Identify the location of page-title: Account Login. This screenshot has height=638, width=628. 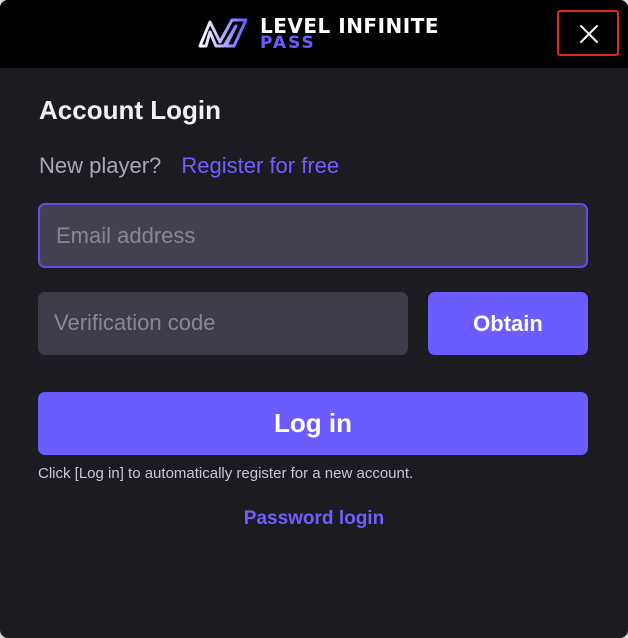
(130, 110).